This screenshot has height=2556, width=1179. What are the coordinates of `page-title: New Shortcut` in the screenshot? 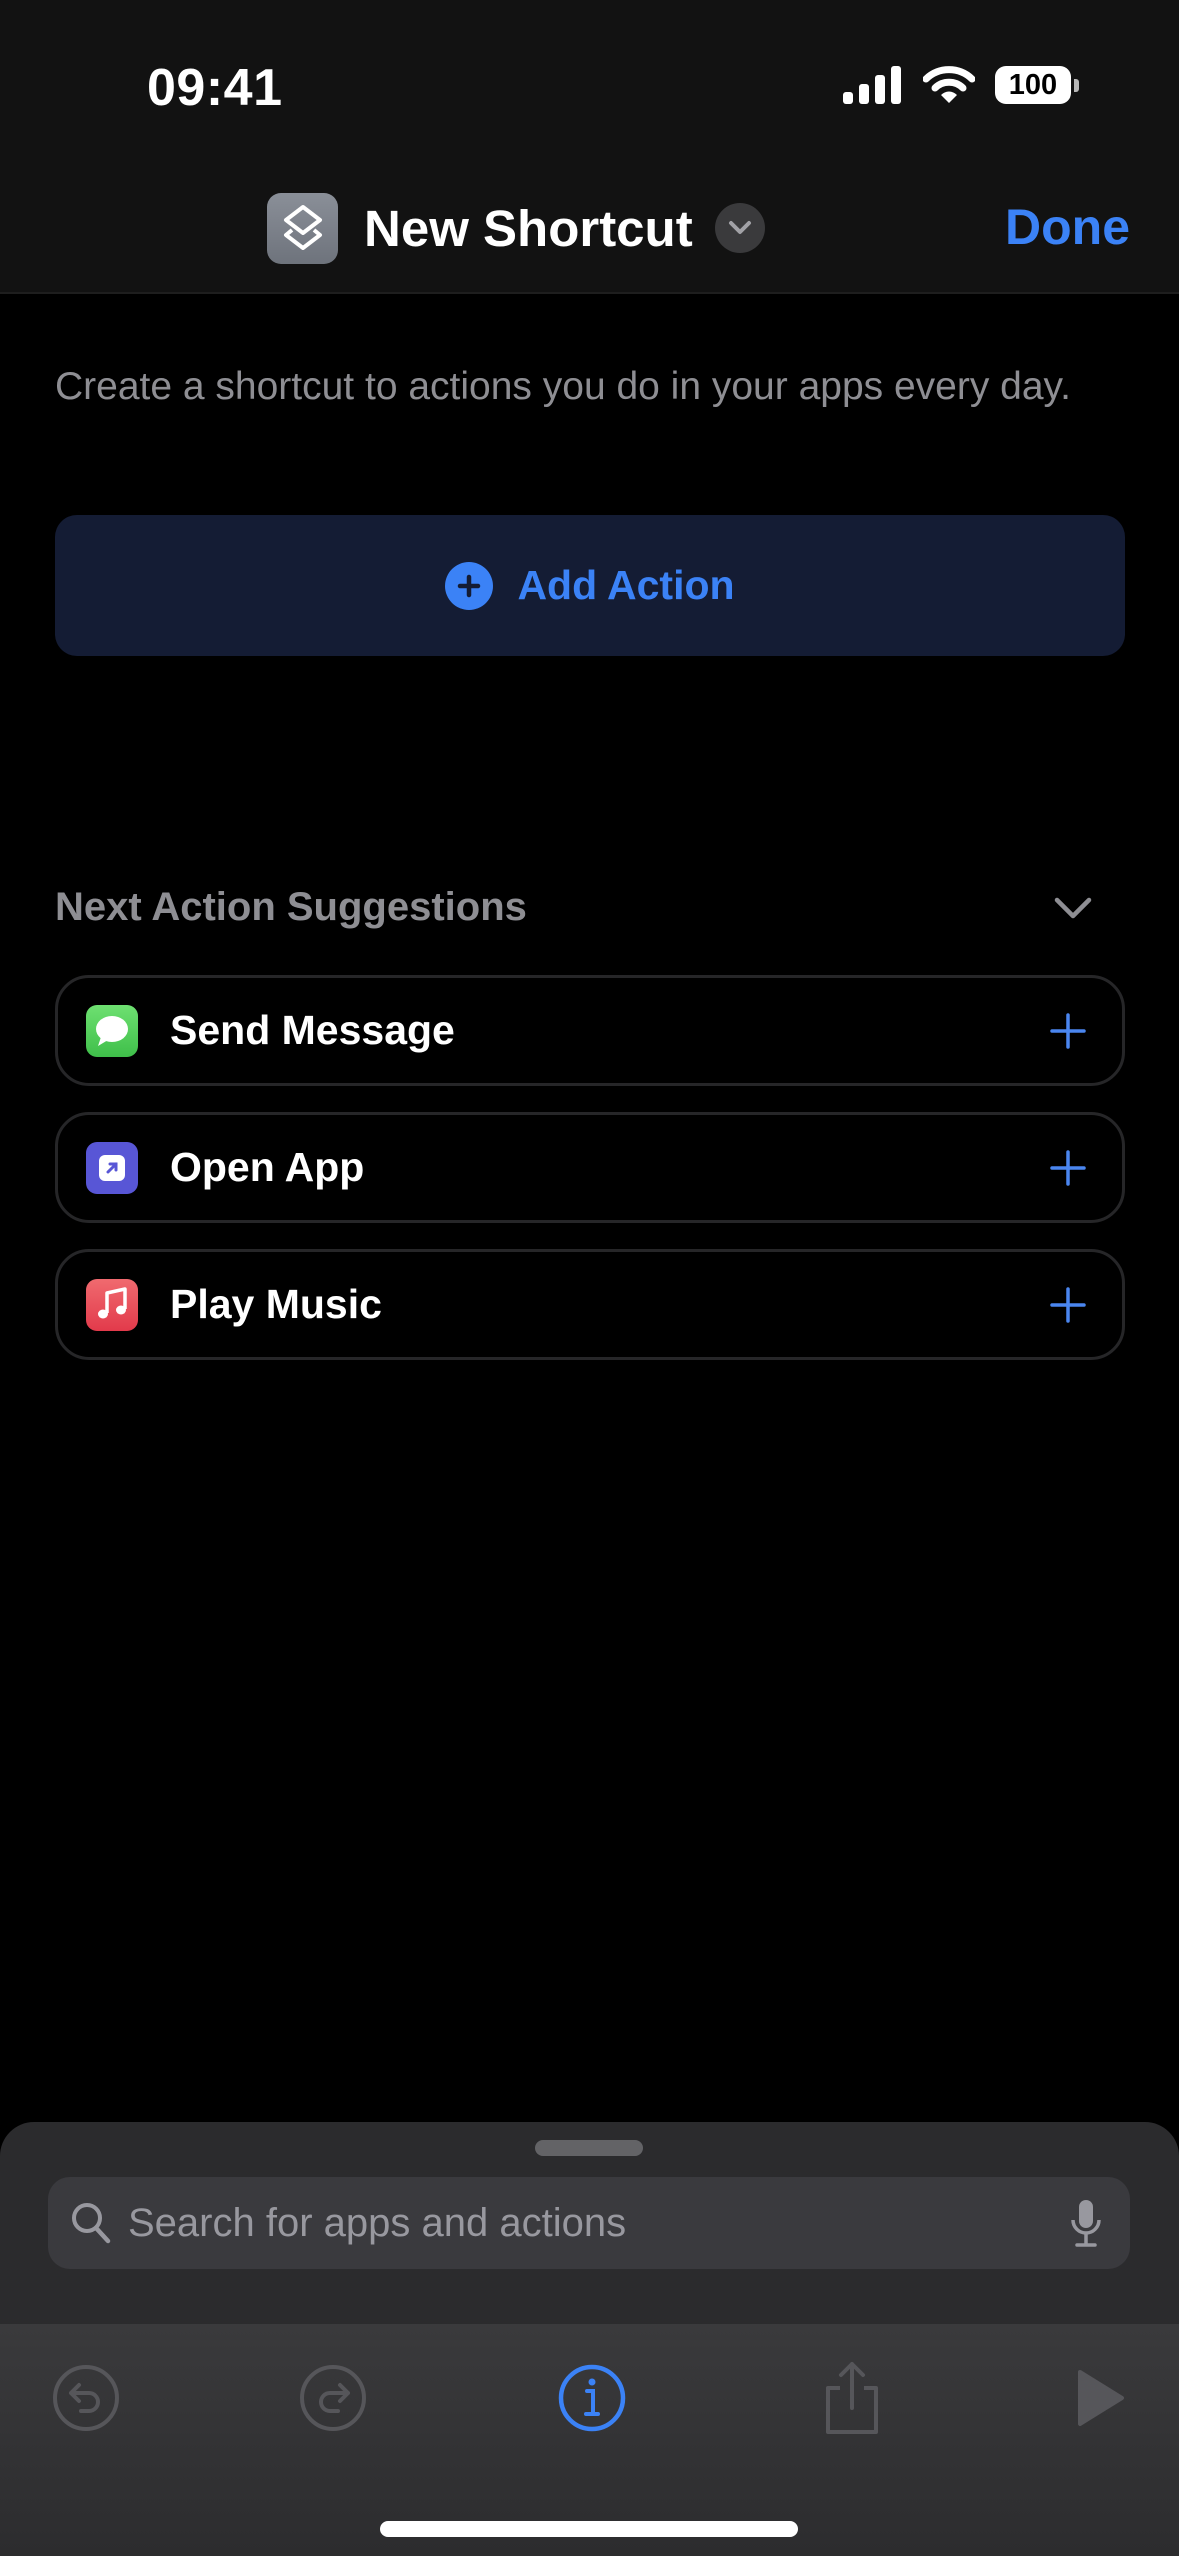 It's located at (528, 228).